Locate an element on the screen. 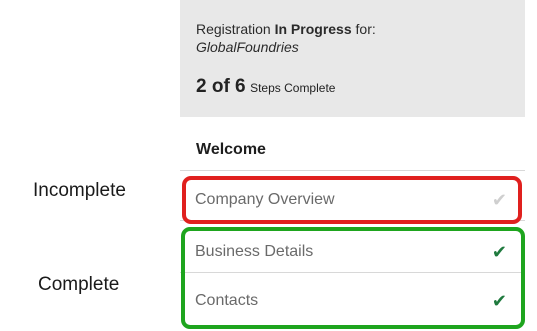 This screenshot has height=331, width=537. nav-item-welcome: Welcome is located at coordinates (352, 150).